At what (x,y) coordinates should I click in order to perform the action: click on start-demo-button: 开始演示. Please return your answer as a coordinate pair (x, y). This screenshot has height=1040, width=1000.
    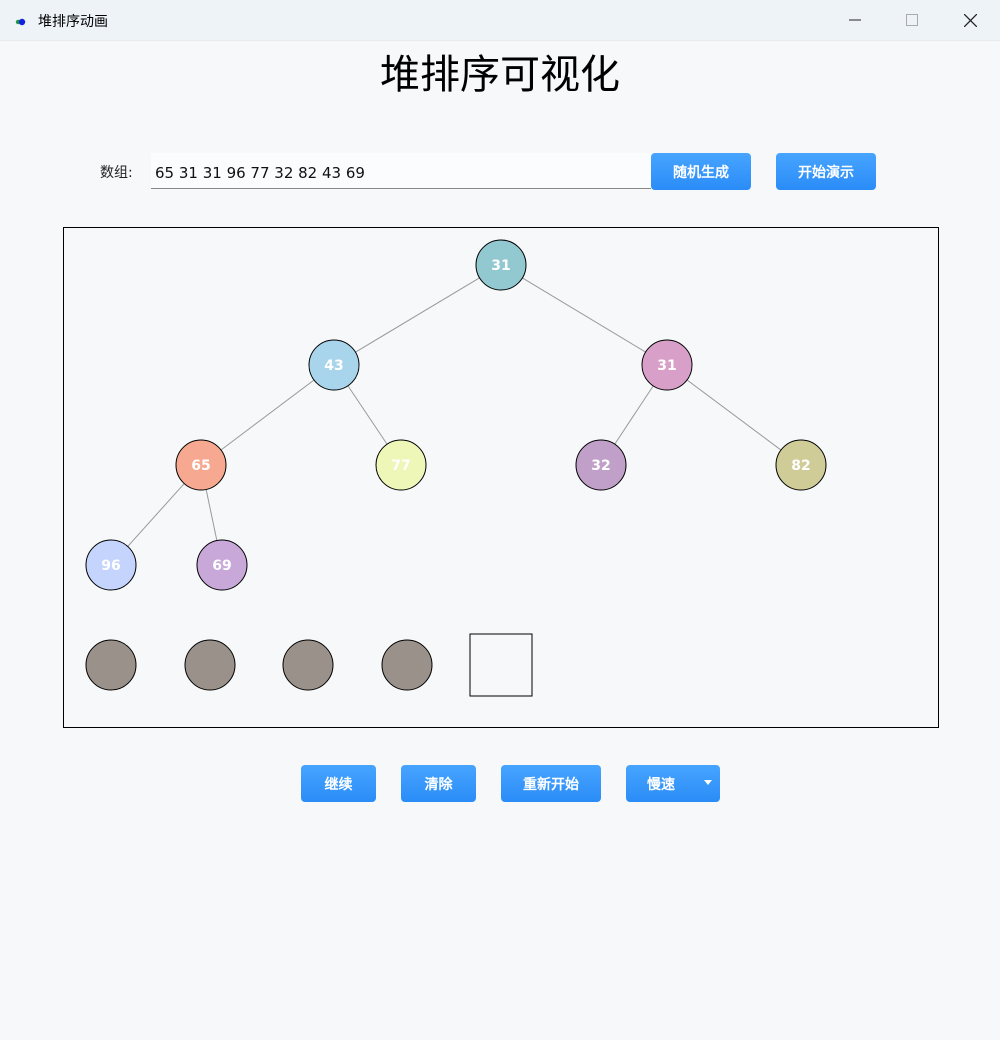
    Looking at the image, I should click on (826, 171).